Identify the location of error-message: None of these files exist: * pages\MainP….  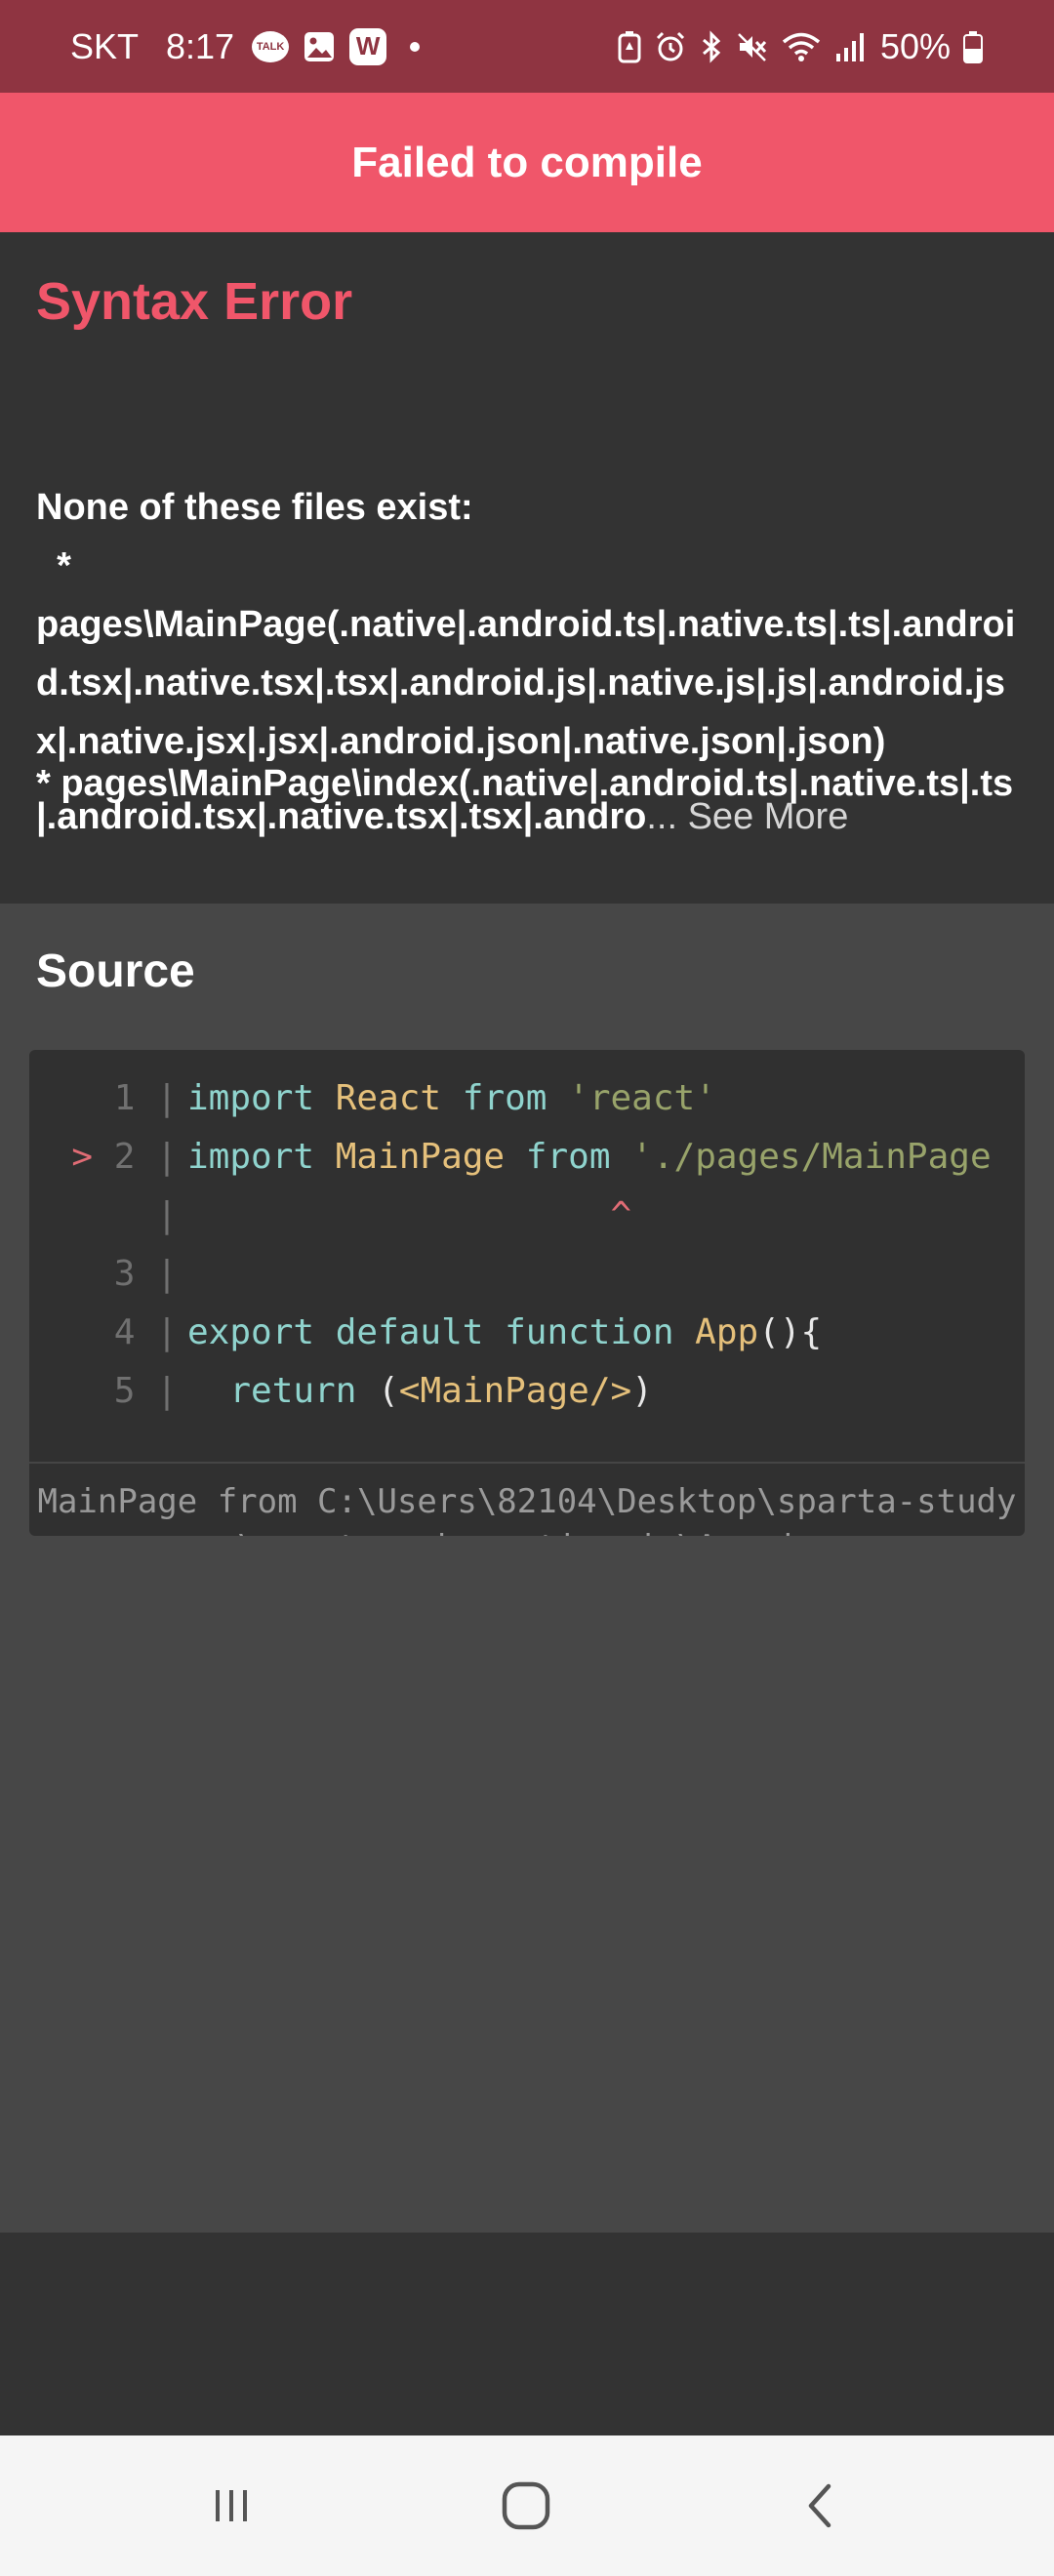
(526, 624).